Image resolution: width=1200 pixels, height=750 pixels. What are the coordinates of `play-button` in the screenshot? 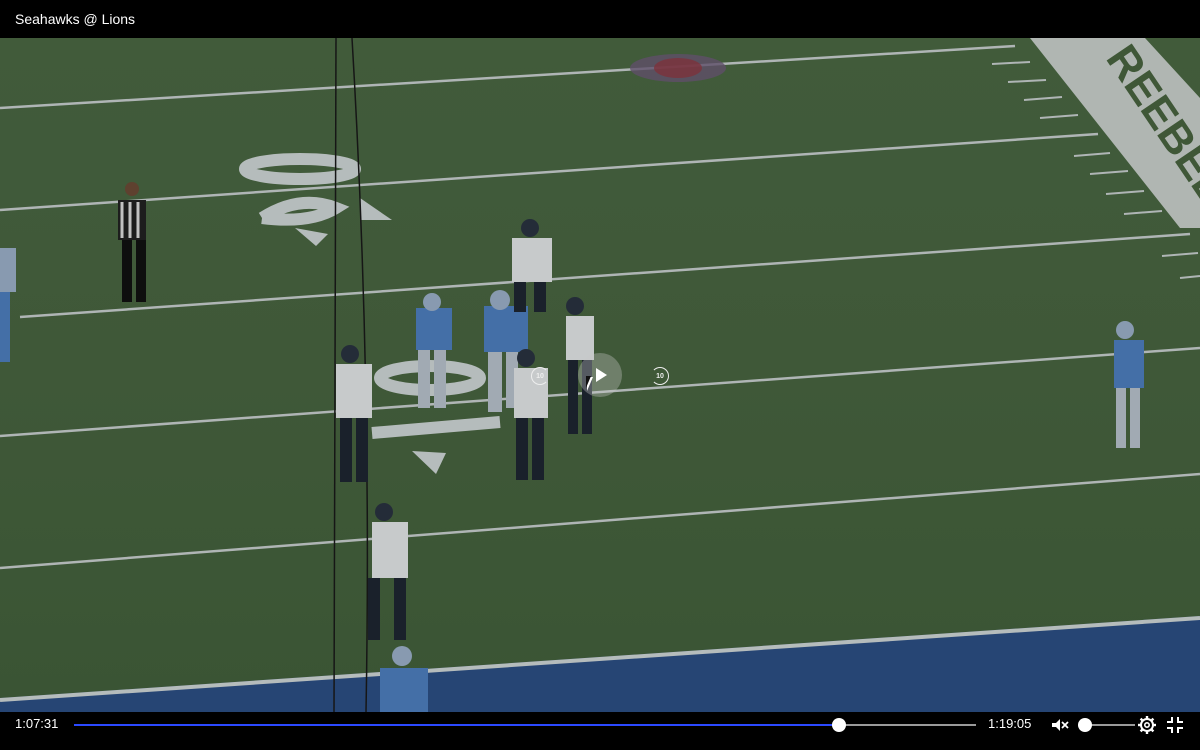 It's located at (600, 375).